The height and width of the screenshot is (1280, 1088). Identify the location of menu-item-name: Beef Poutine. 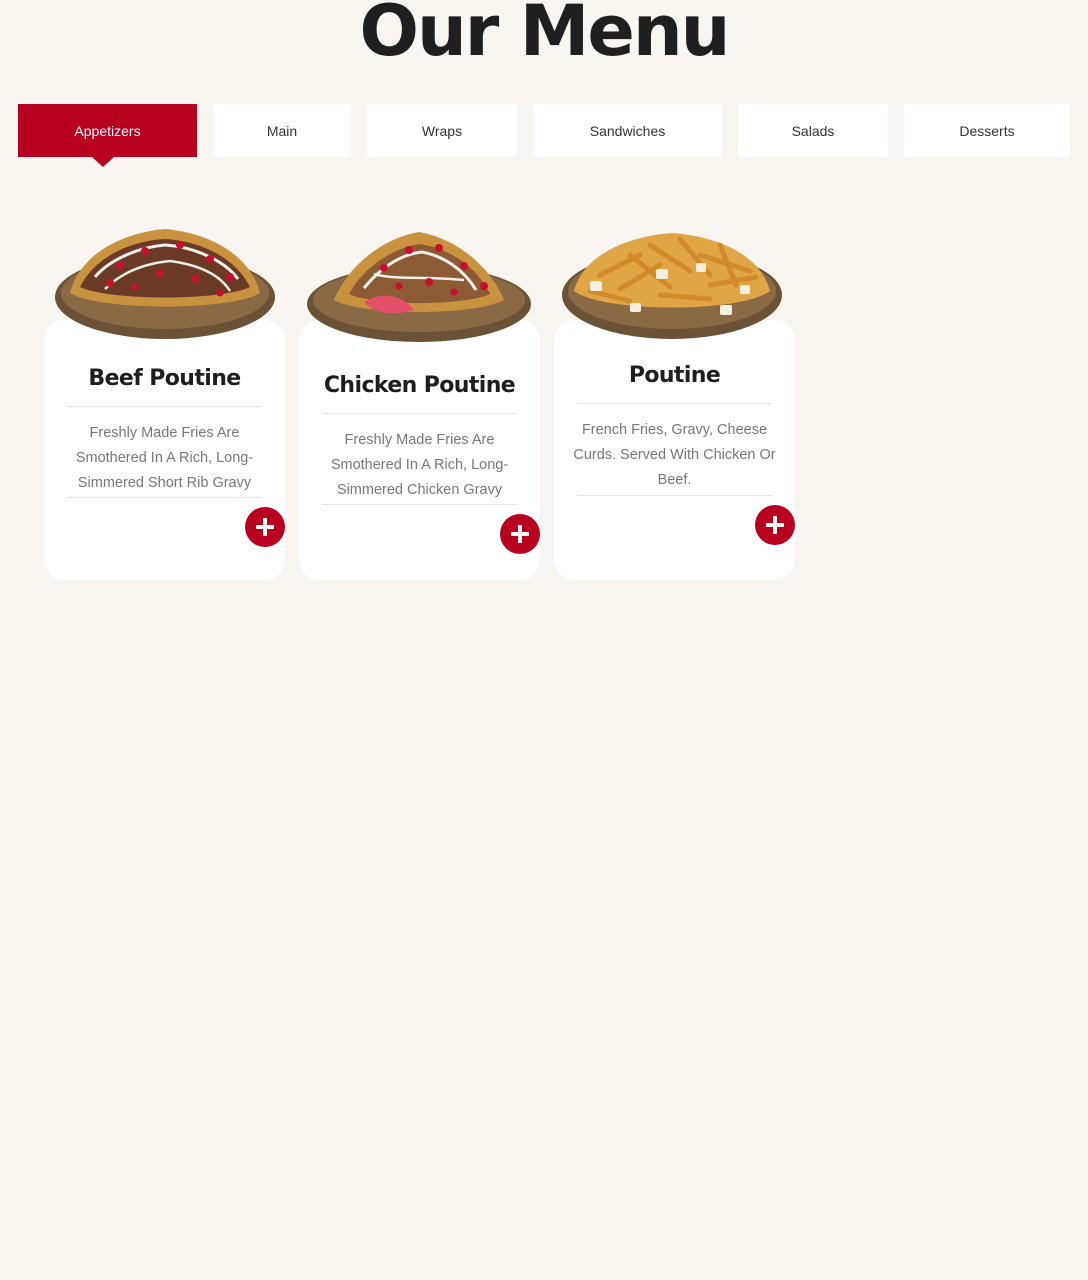
(164, 378).